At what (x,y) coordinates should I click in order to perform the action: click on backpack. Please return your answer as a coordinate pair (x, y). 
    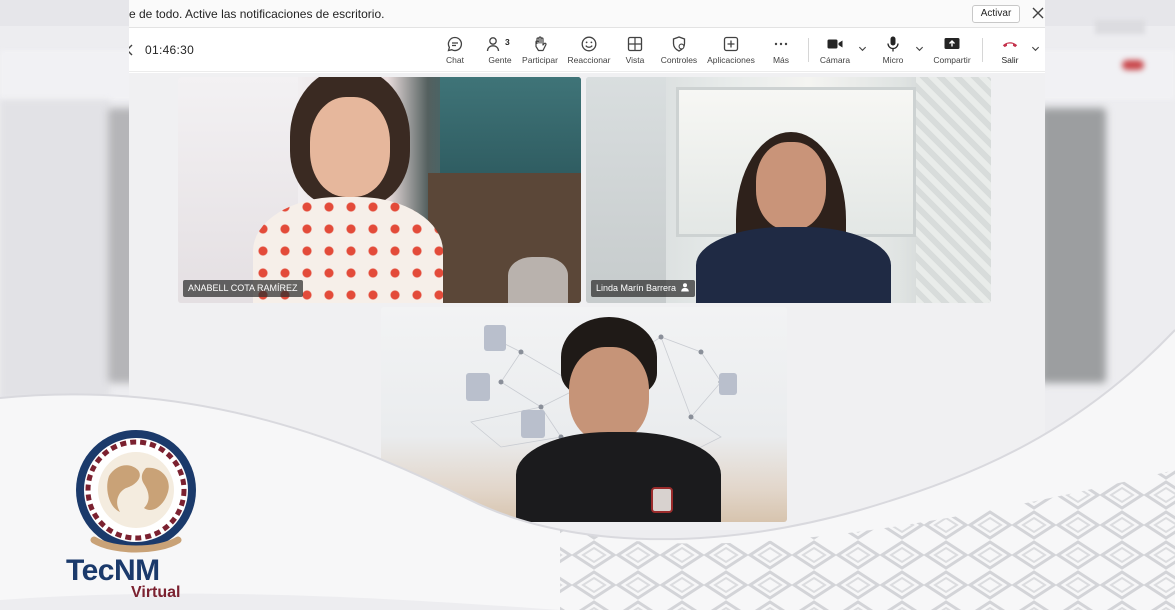
    Looking at the image, I should click on (538, 280).